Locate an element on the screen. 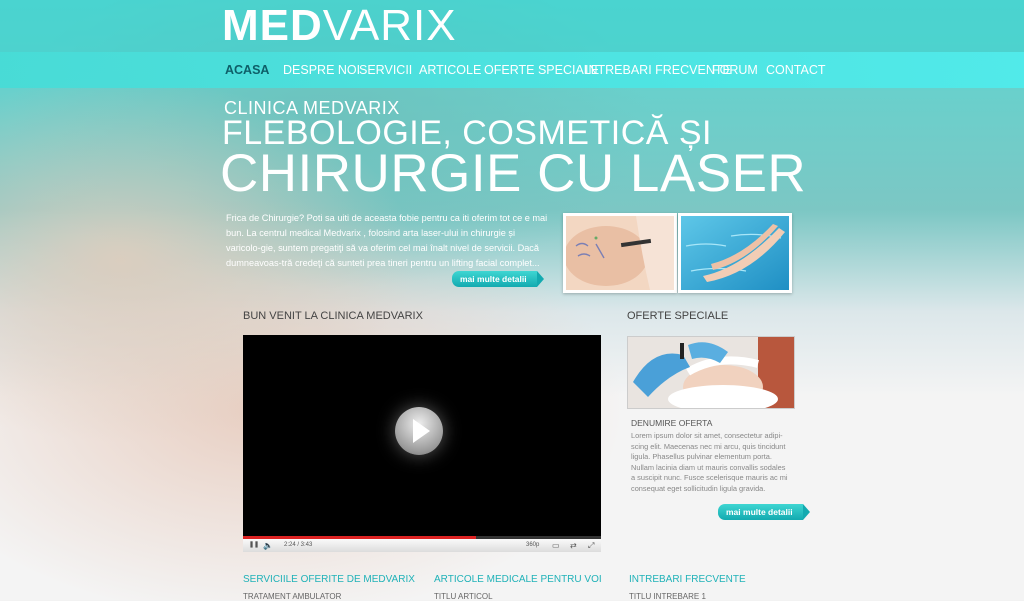 The height and width of the screenshot is (601, 1024). nav-contact: CONTACT is located at coordinates (796, 70).